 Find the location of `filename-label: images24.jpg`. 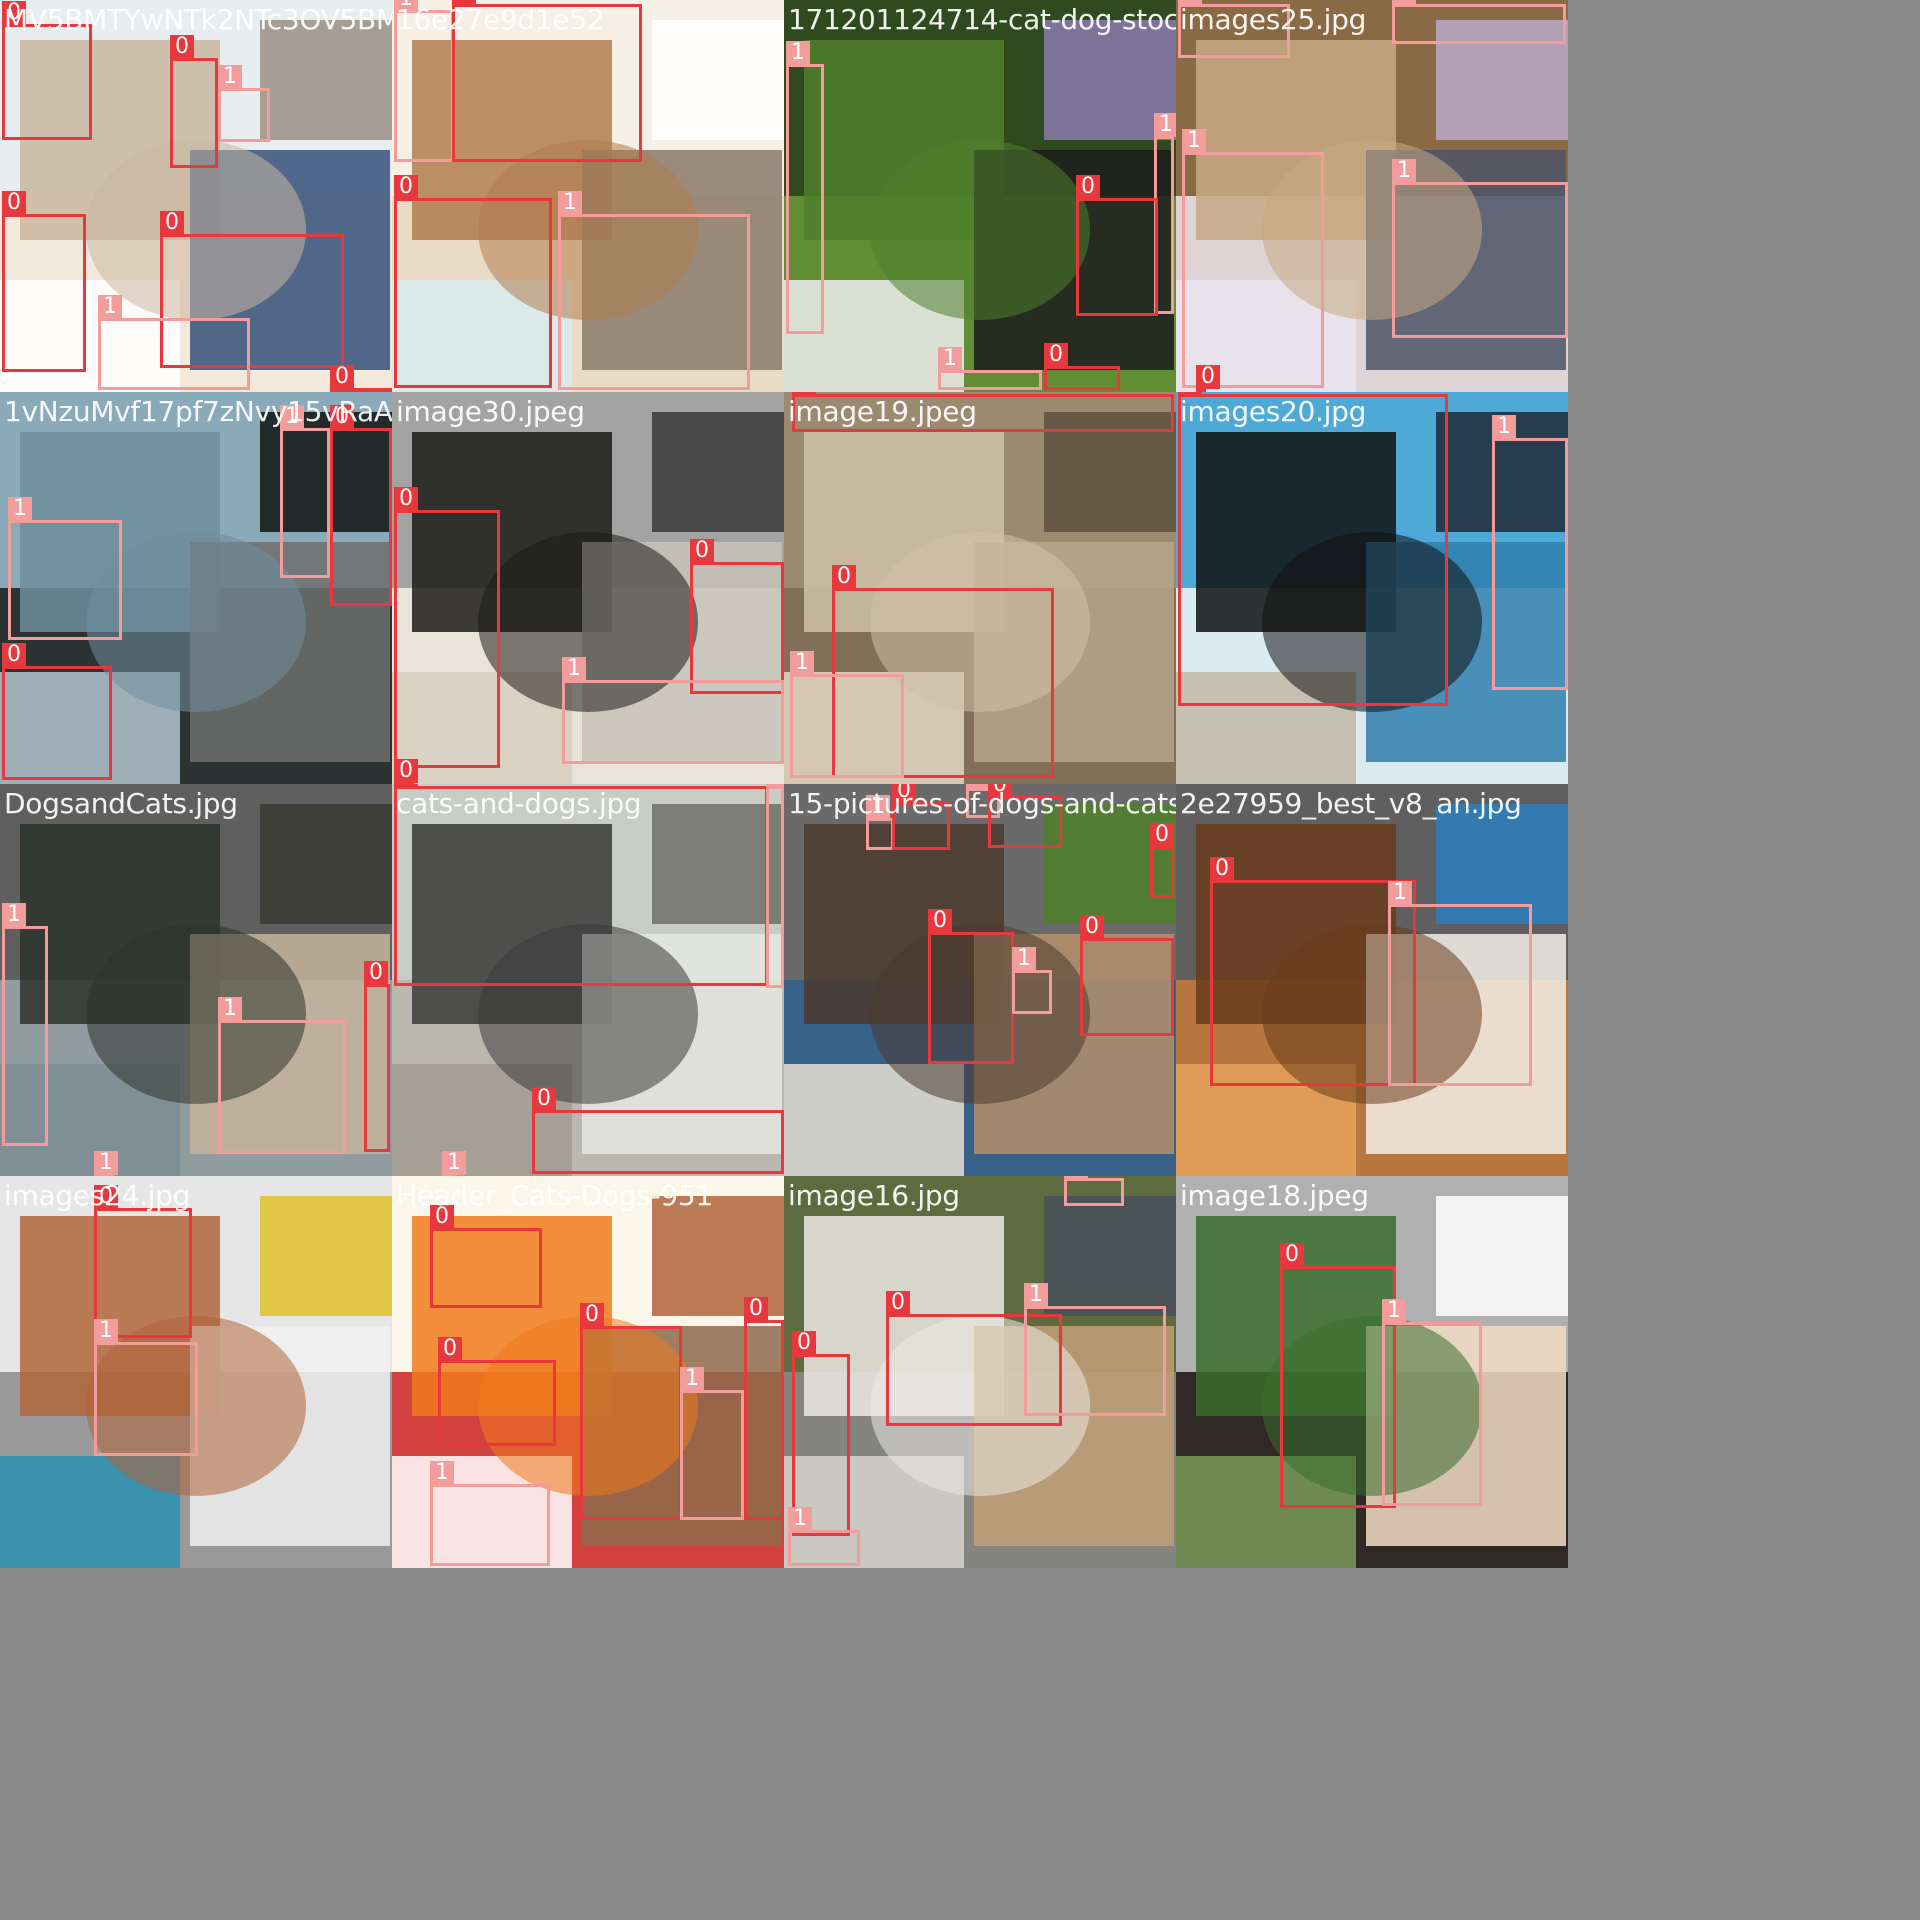

filename-label: images24.jpg is located at coordinates (97, 1195).